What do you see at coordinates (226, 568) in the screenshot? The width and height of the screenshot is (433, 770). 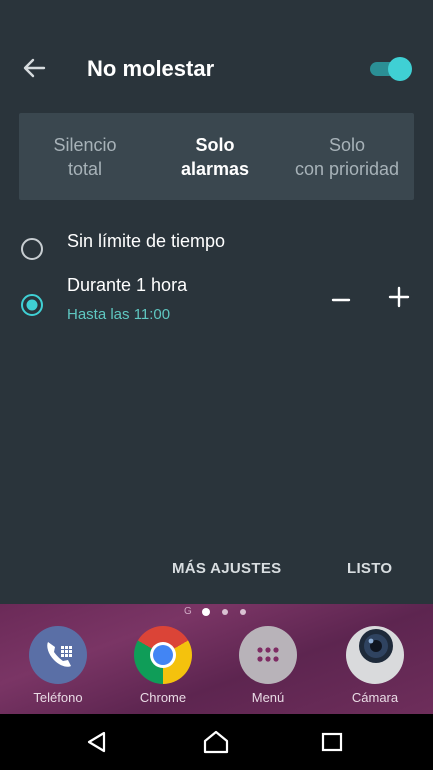 I see `more-settings-button: MÁS AJUSTES` at bounding box center [226, 568].